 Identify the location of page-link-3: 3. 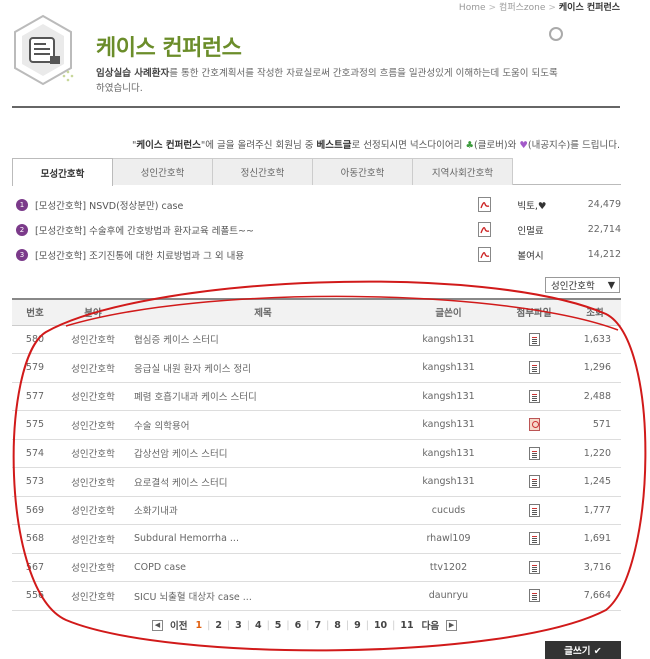
(238, 625).